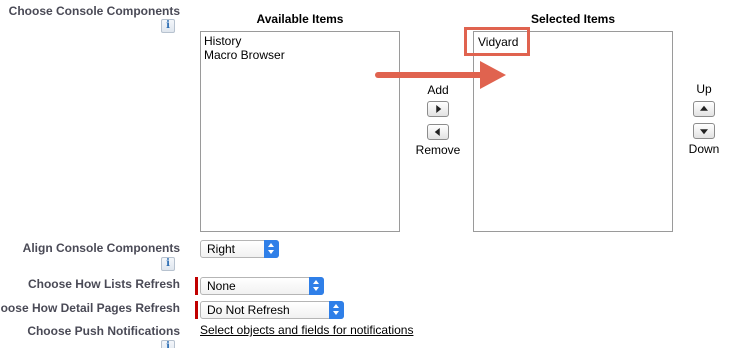 This screenshot has height=348, width=736. Describe the element at coordinates (300, 41) in the screenshot. I see `list-item: History` at that location.